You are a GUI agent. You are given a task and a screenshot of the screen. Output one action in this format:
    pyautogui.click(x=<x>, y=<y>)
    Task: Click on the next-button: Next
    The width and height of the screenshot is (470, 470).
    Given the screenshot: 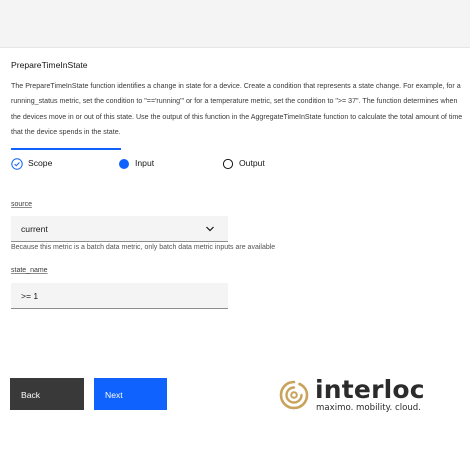 What is the action you would take?
    pyautogui.click(x=130, y=394)
    